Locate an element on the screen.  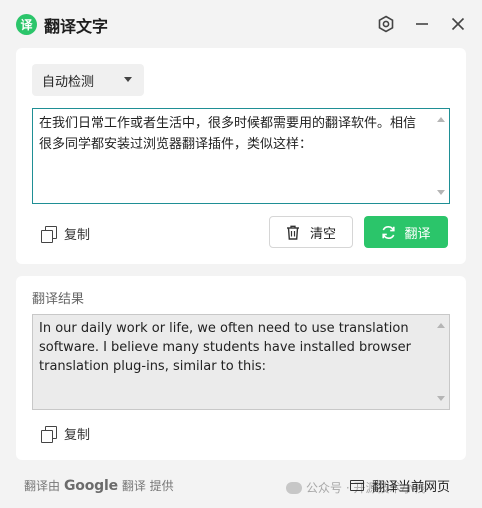
copy-source-button: 复制 is located at coordinates (65, 233).